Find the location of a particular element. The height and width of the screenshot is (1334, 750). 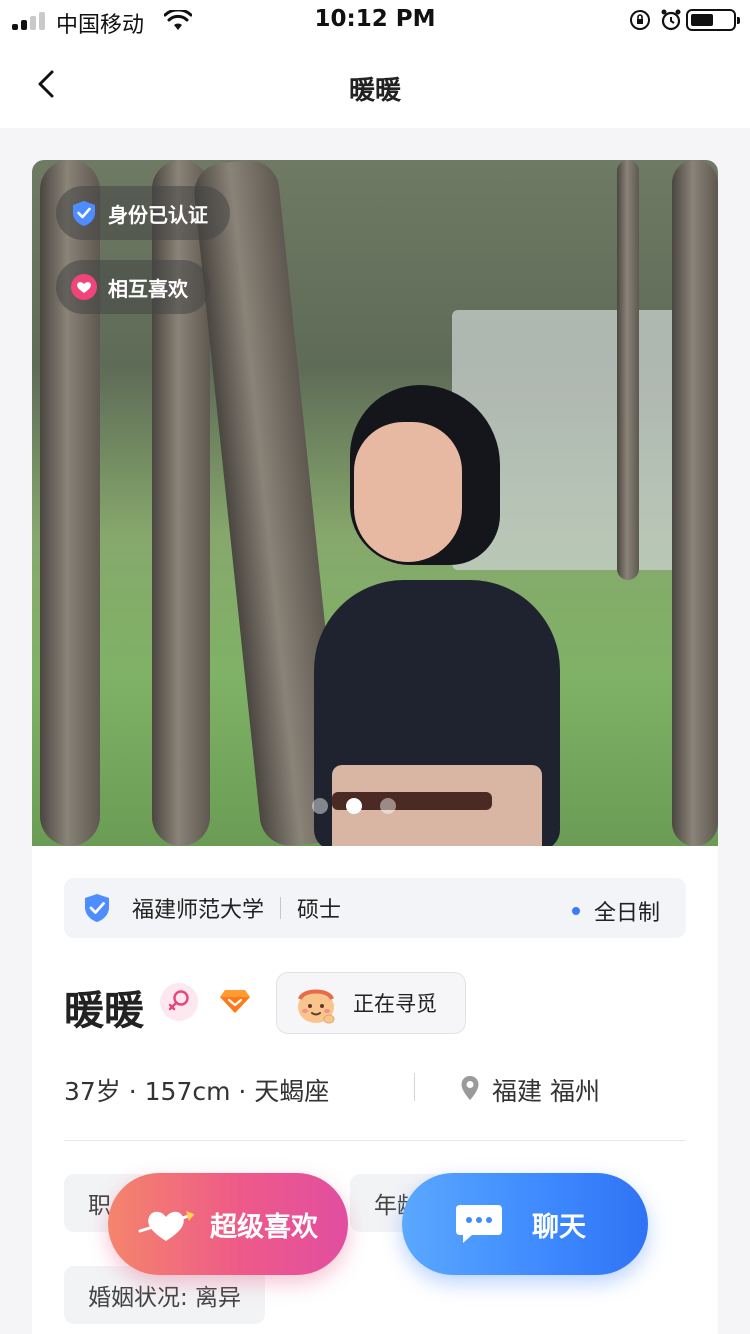

identity-verified-badge: 身份已认证 is located at coordinates (143, 213).